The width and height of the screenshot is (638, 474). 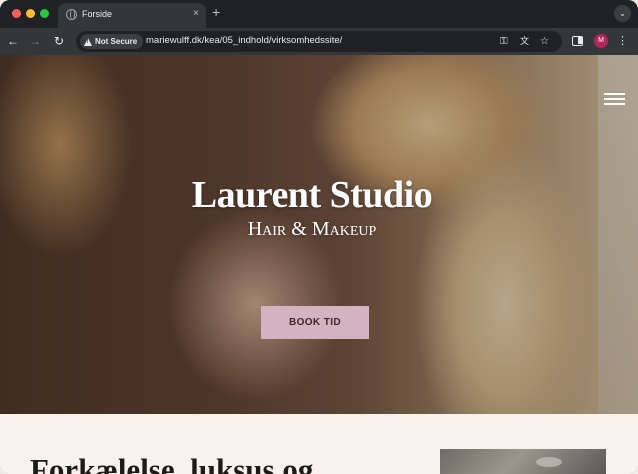 I want to click on close-window-button, so click(x=16, y=13).